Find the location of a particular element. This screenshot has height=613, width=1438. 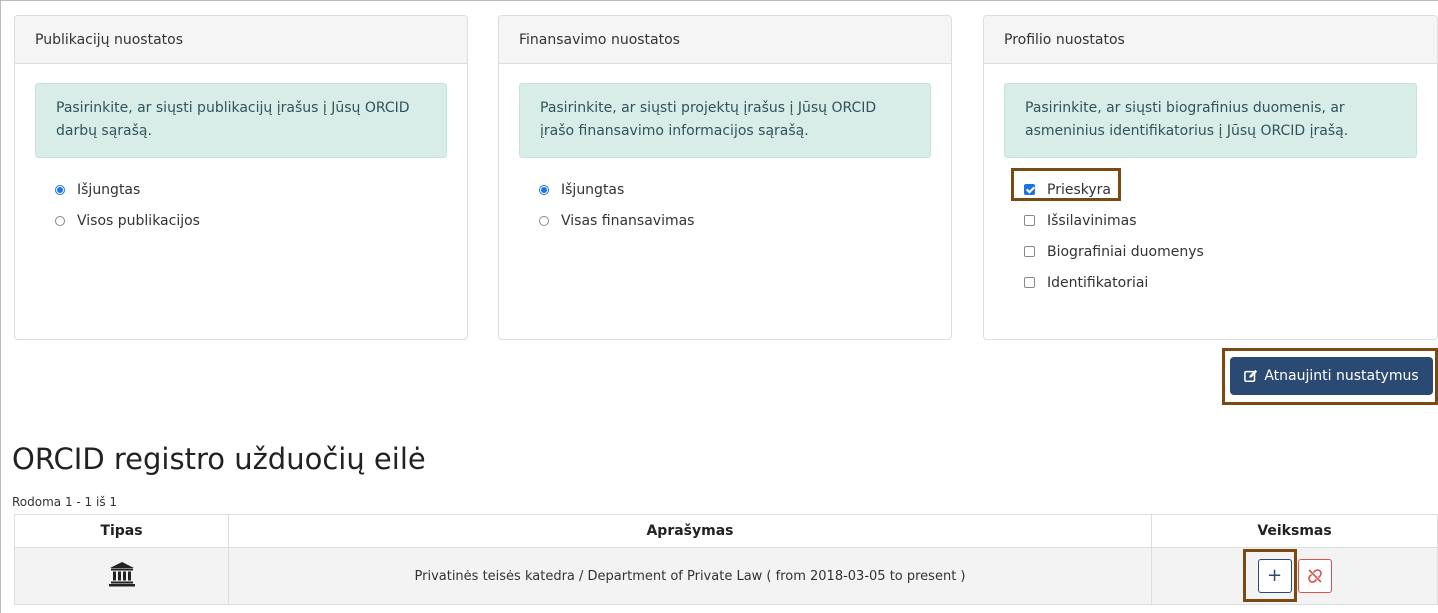

unlink-button is located at coordinates (1314, 576).